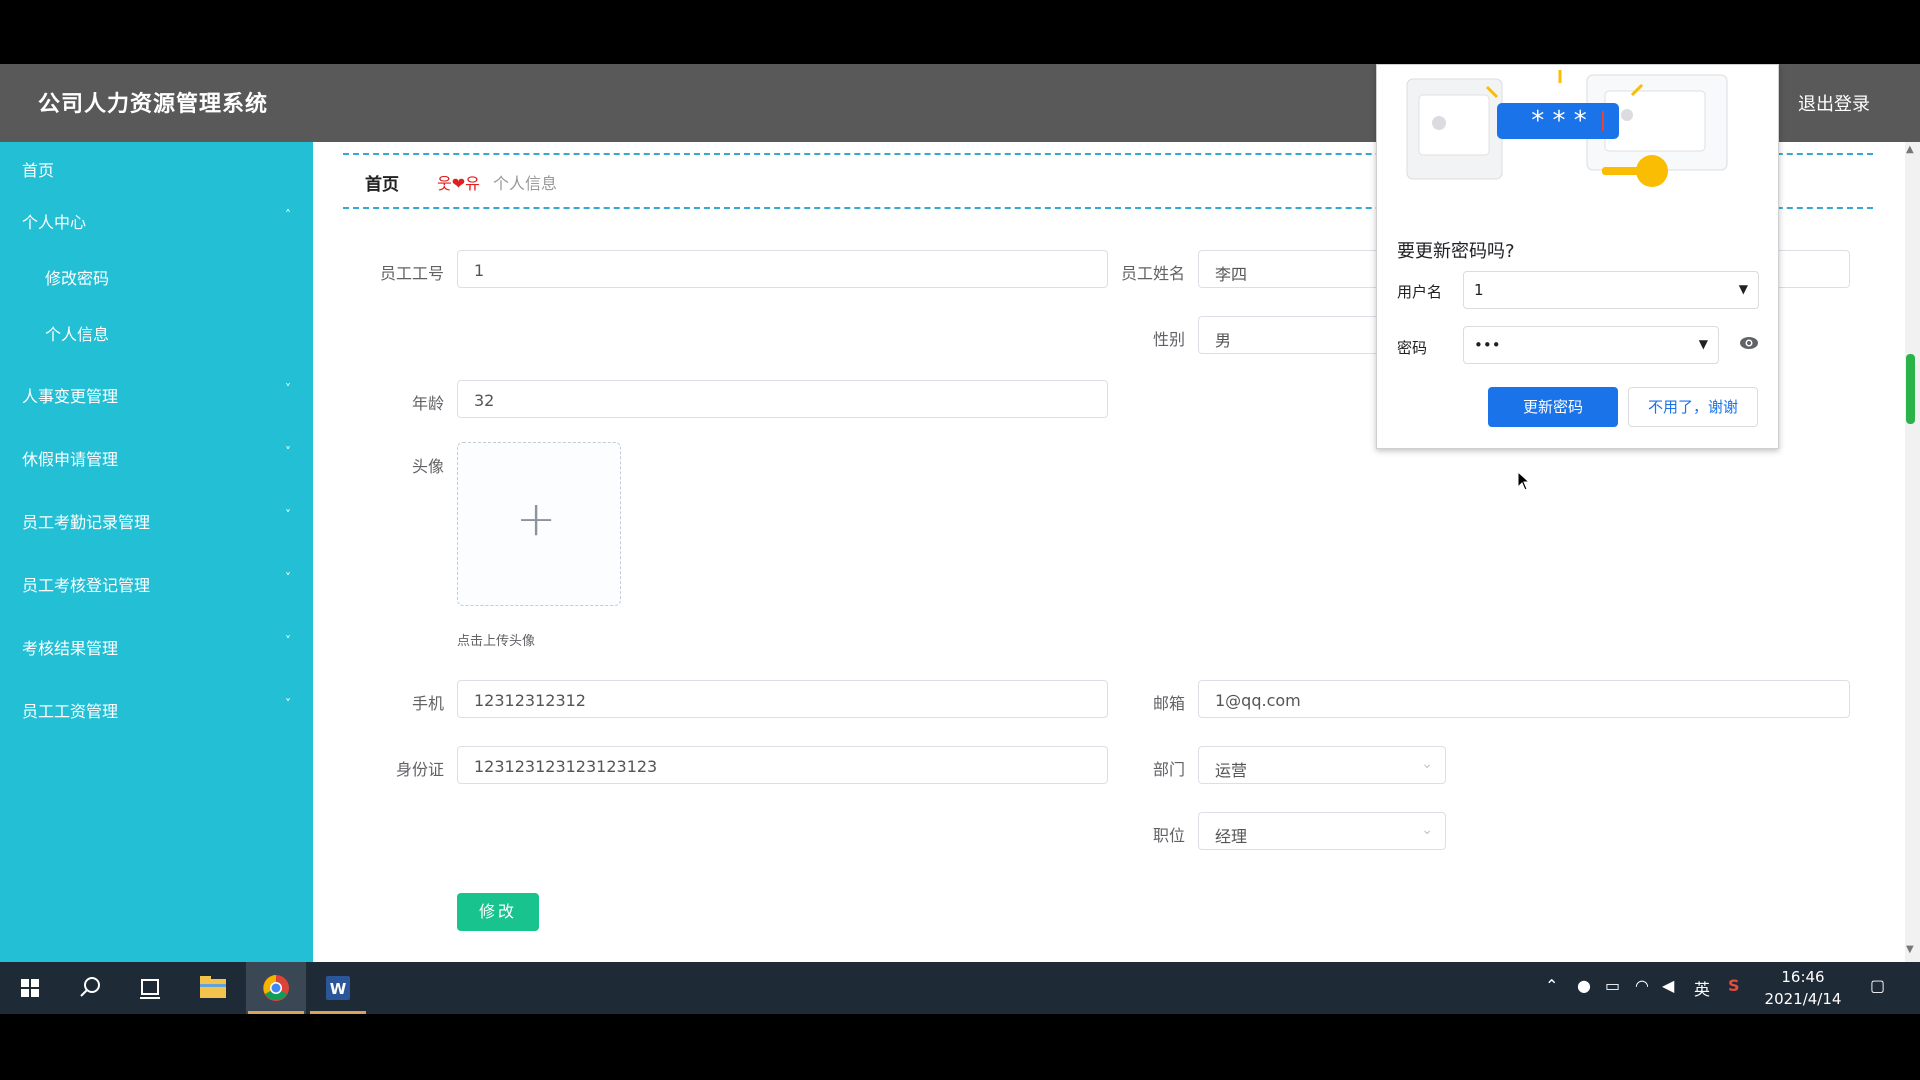 This screenshot has width=1920, height=1080. Describe the element at coordinates (156, 167) in the screenshot. I see `sidebar-item-home: 首页` at that location.